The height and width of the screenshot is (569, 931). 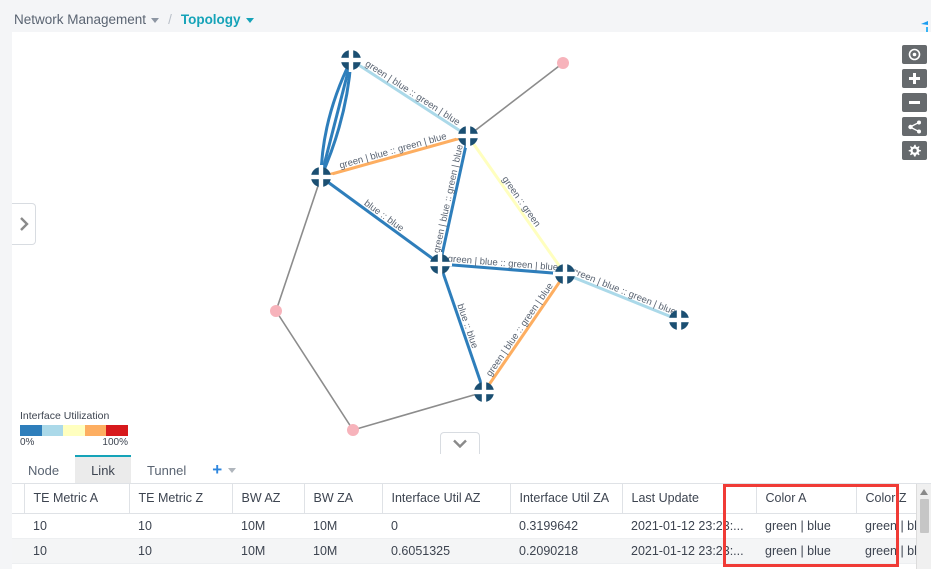 What do you see at coordinates (77, 499) in the screenshot?
I see `column-header-te-metric-a: TE Metric A` at bounding box center [77, 499].